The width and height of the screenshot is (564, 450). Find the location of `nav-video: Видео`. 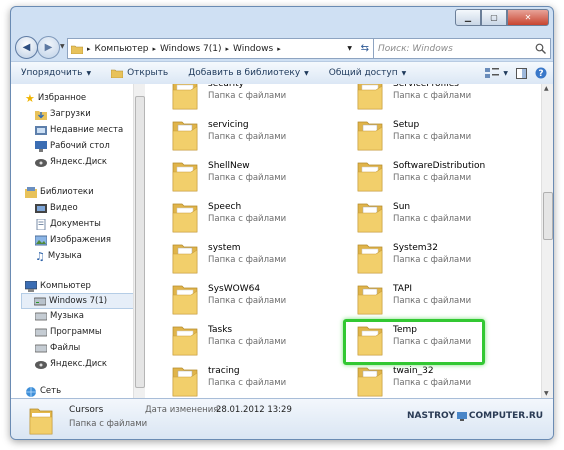

nav-video: Видео is located at coordinates (89, 208).